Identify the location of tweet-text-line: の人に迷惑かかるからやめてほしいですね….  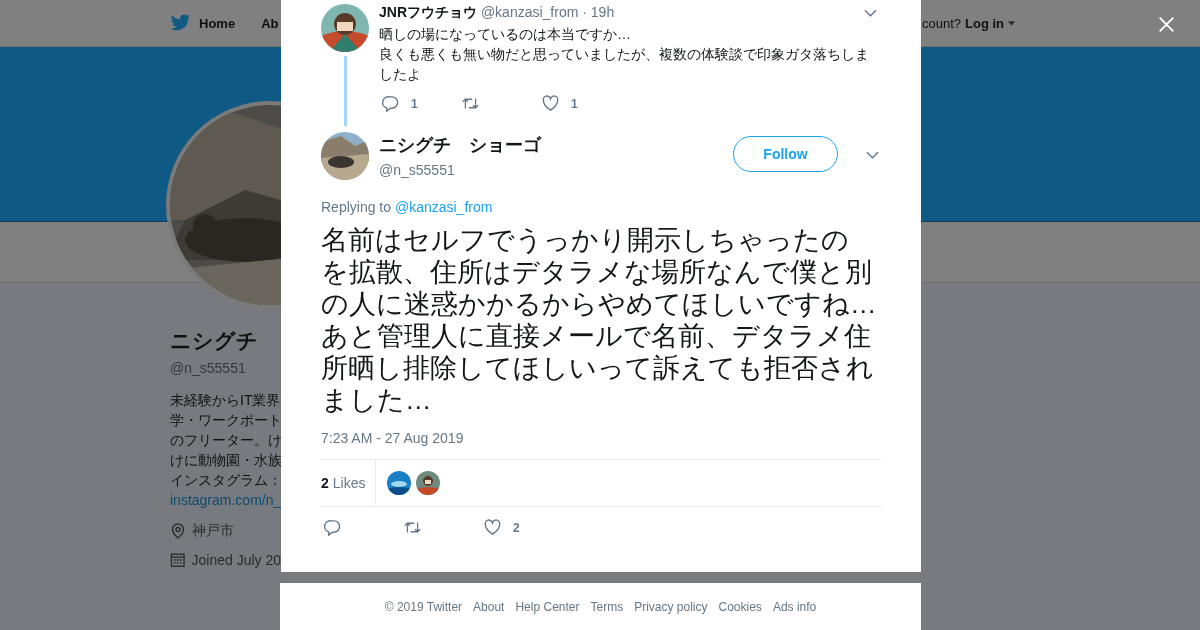
(599, 304).